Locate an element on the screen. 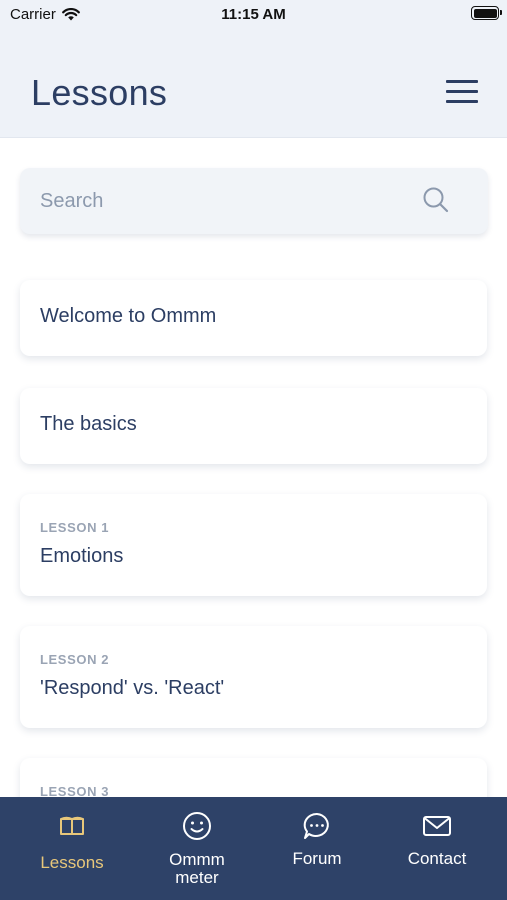 The height and width of the screenshot is (900, 507). search-box is located at coordinates (254, 201).